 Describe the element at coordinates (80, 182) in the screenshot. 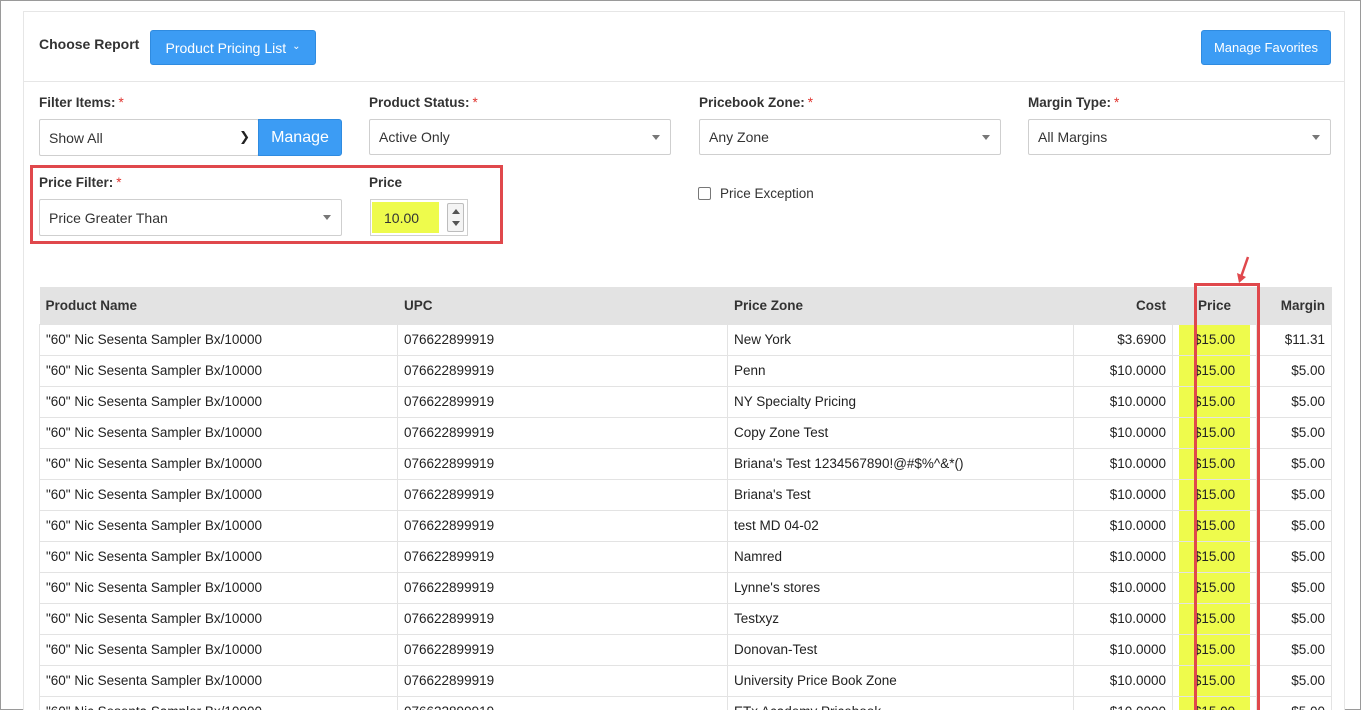

I see `price-filter-label: Price Filter: *` at that location.